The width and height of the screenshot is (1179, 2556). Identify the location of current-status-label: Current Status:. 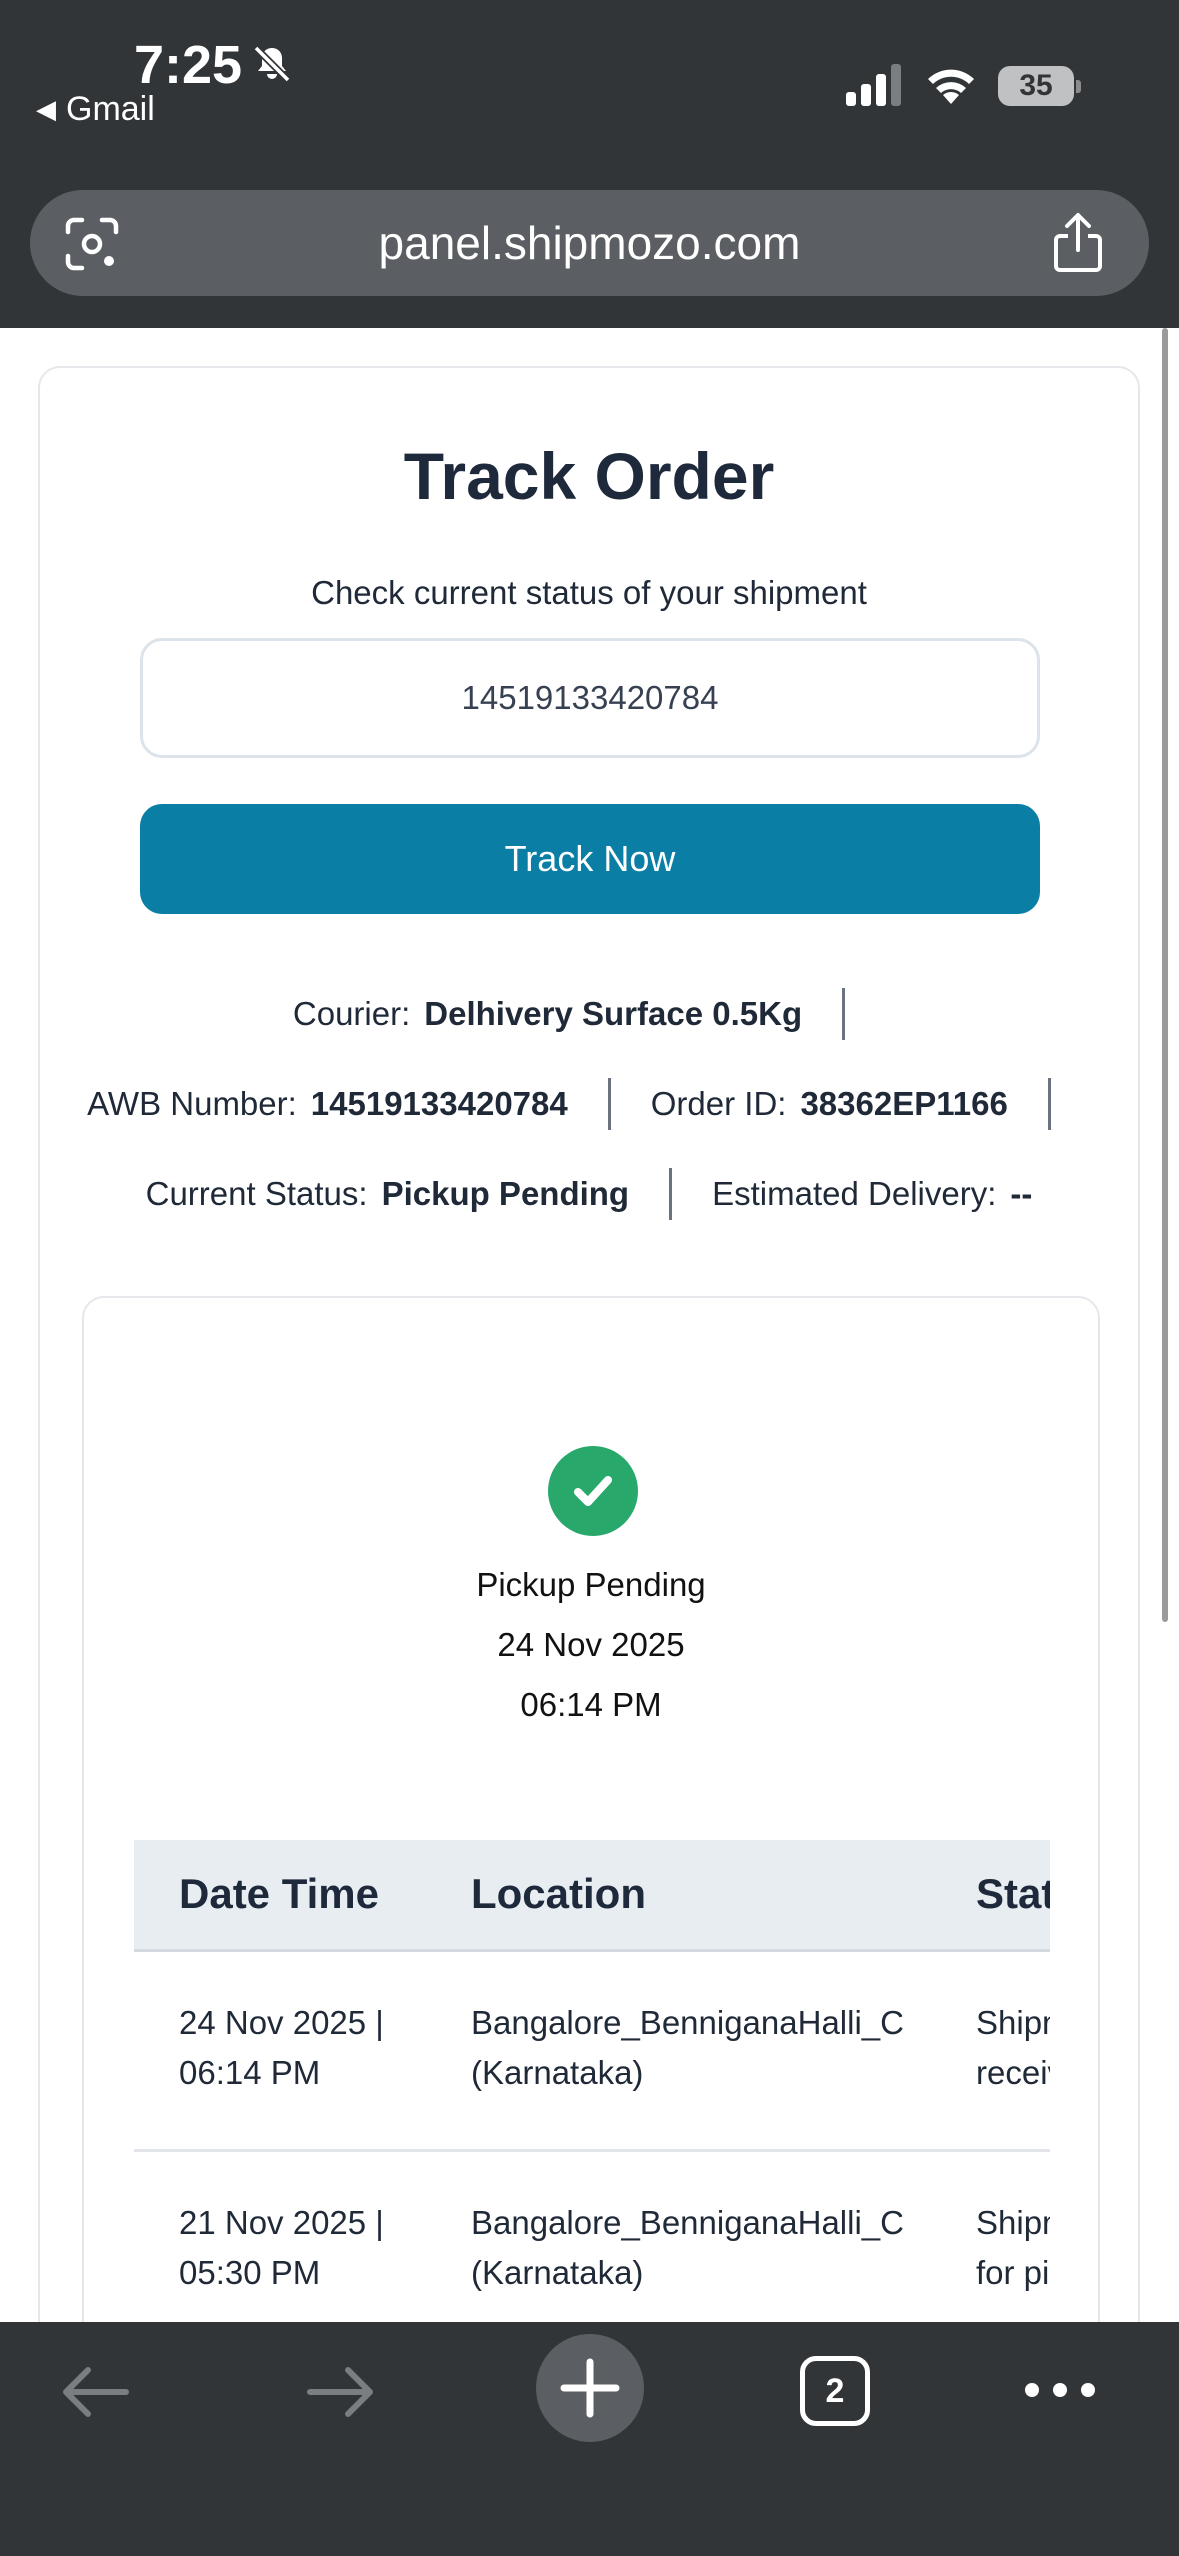
(256, 1193).